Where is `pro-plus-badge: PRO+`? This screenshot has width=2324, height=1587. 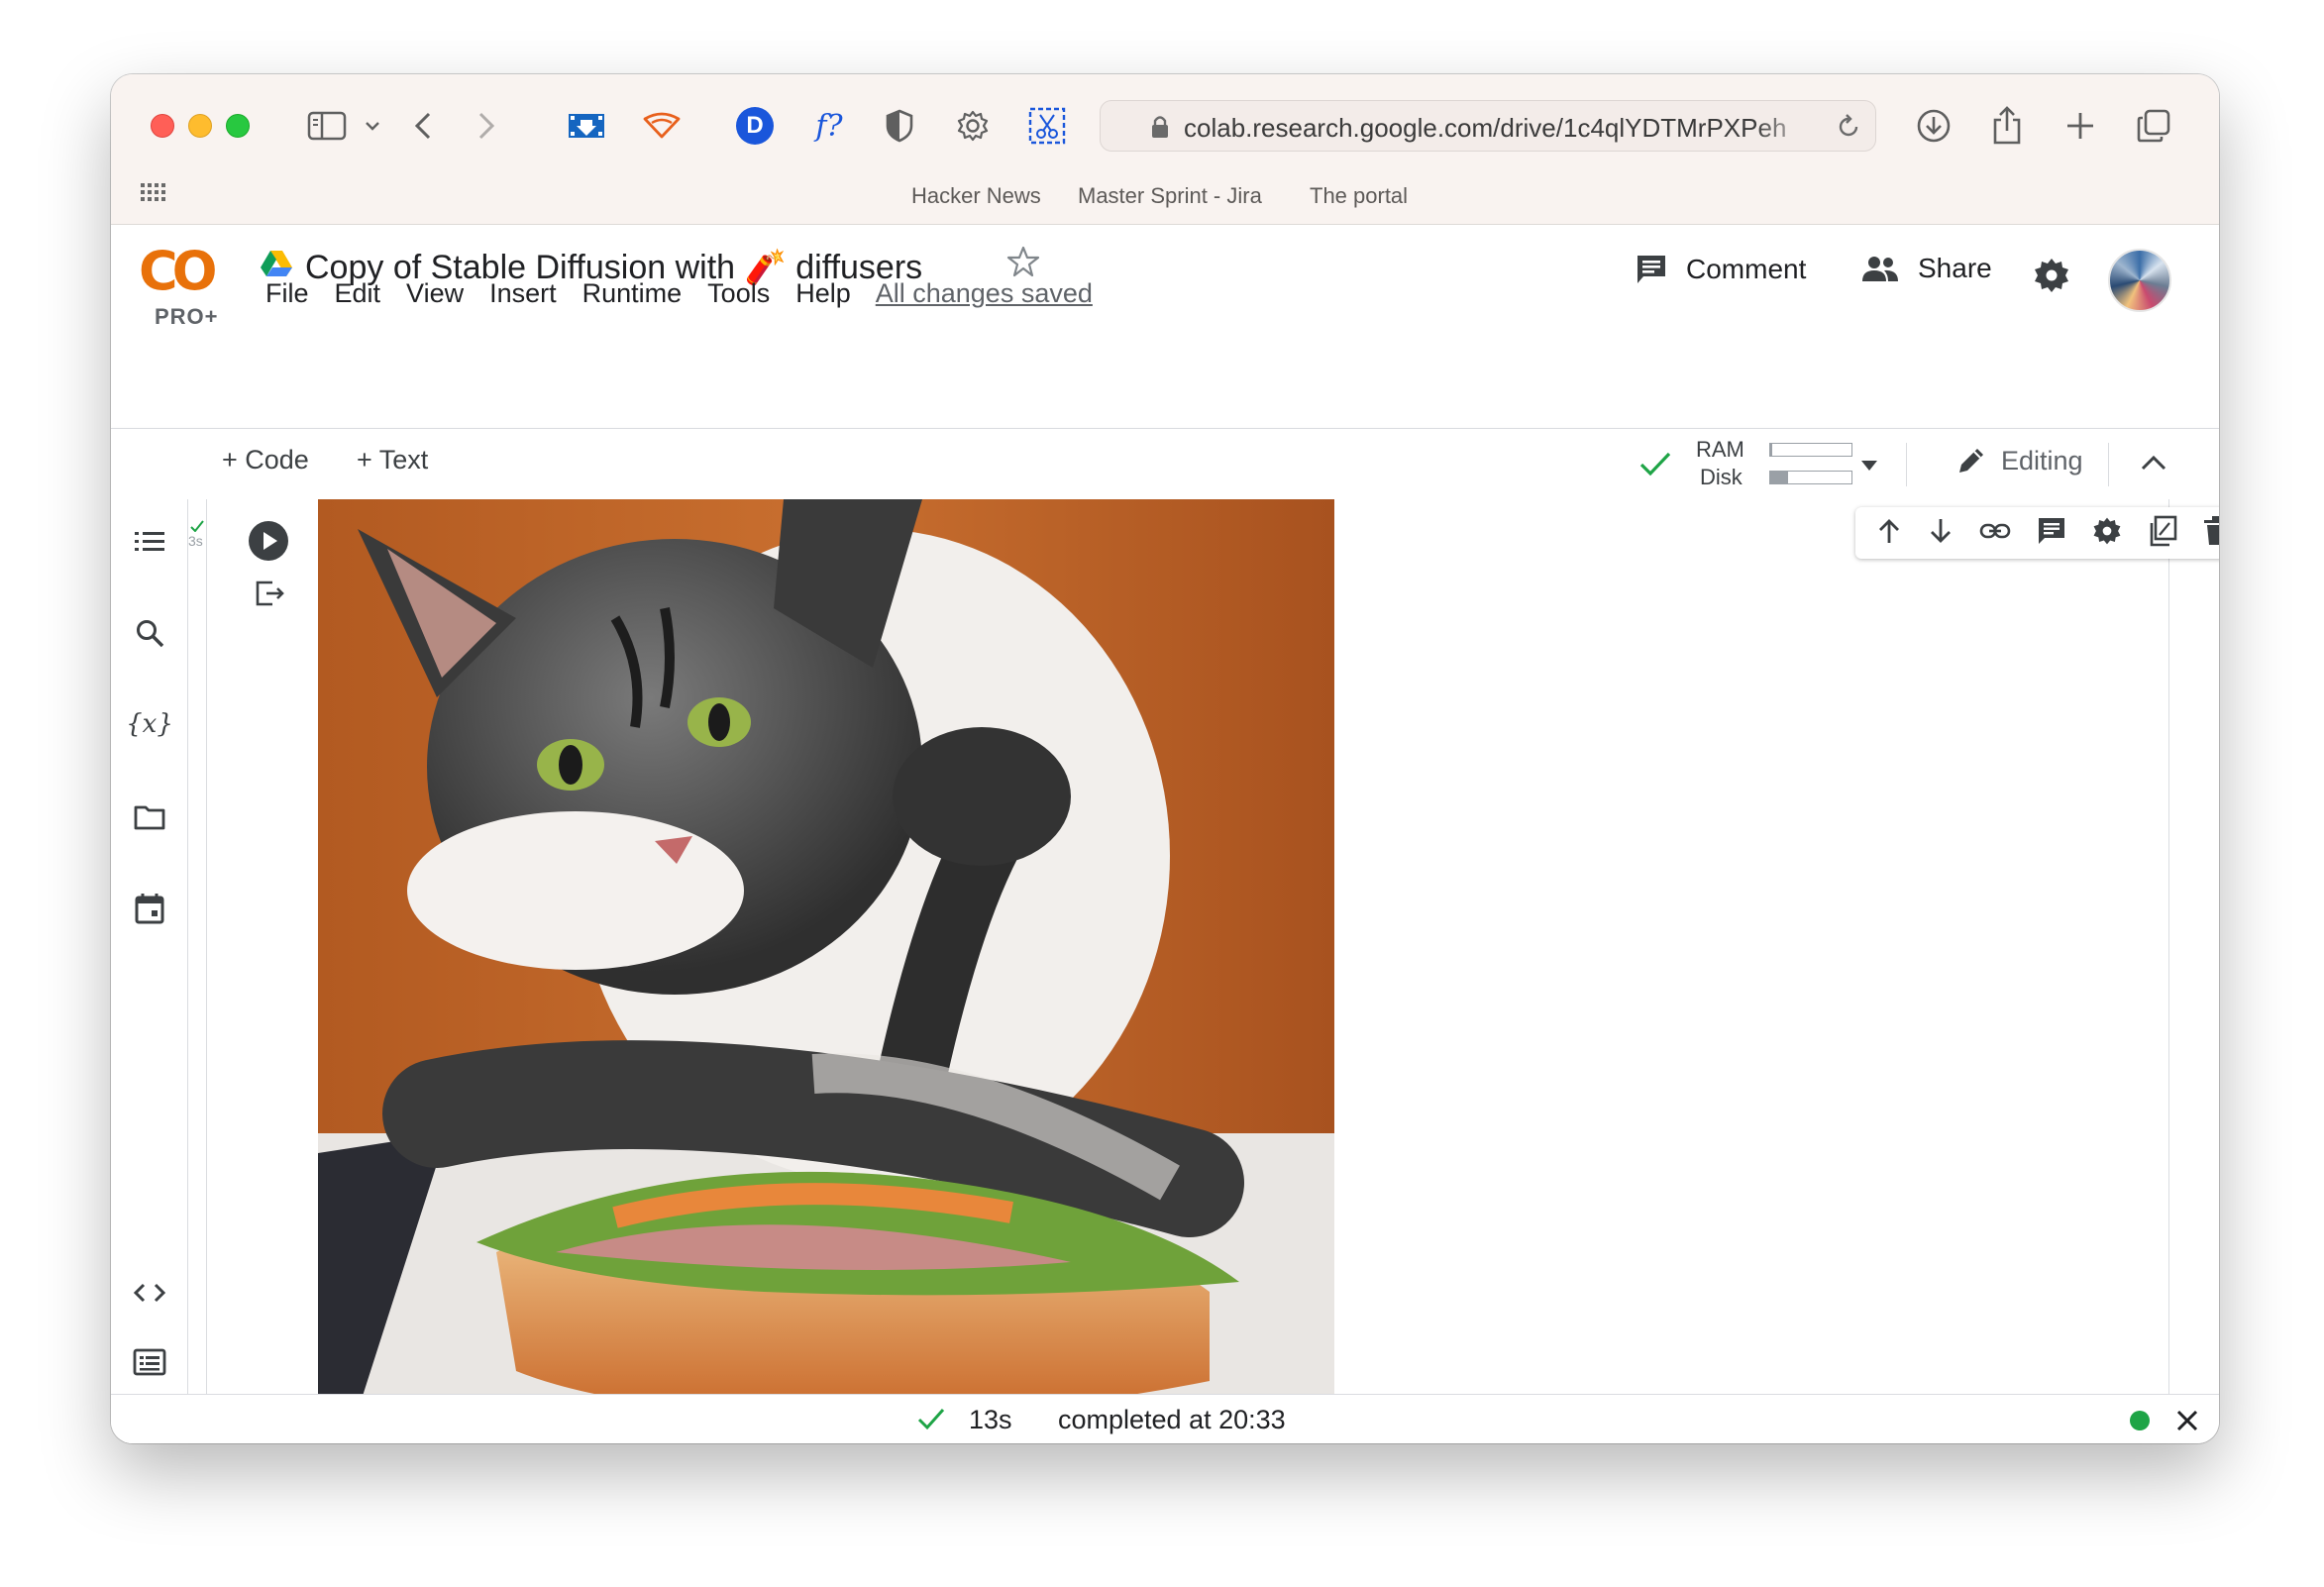
pro-plus-badge: PRO+ is located at coordinates (187, 316).